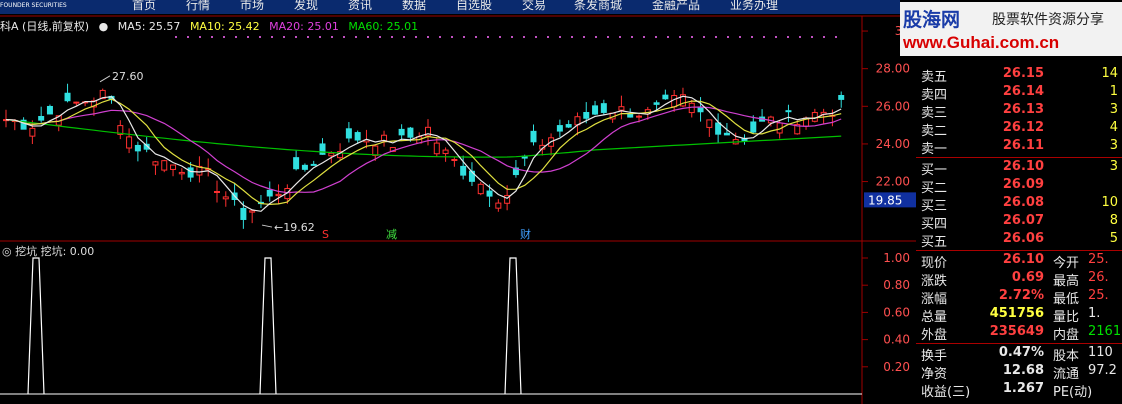  What do you see at coordinates (105, 79) in the screenshot?
I see `high-pointer` at bounding box center [105, 79].